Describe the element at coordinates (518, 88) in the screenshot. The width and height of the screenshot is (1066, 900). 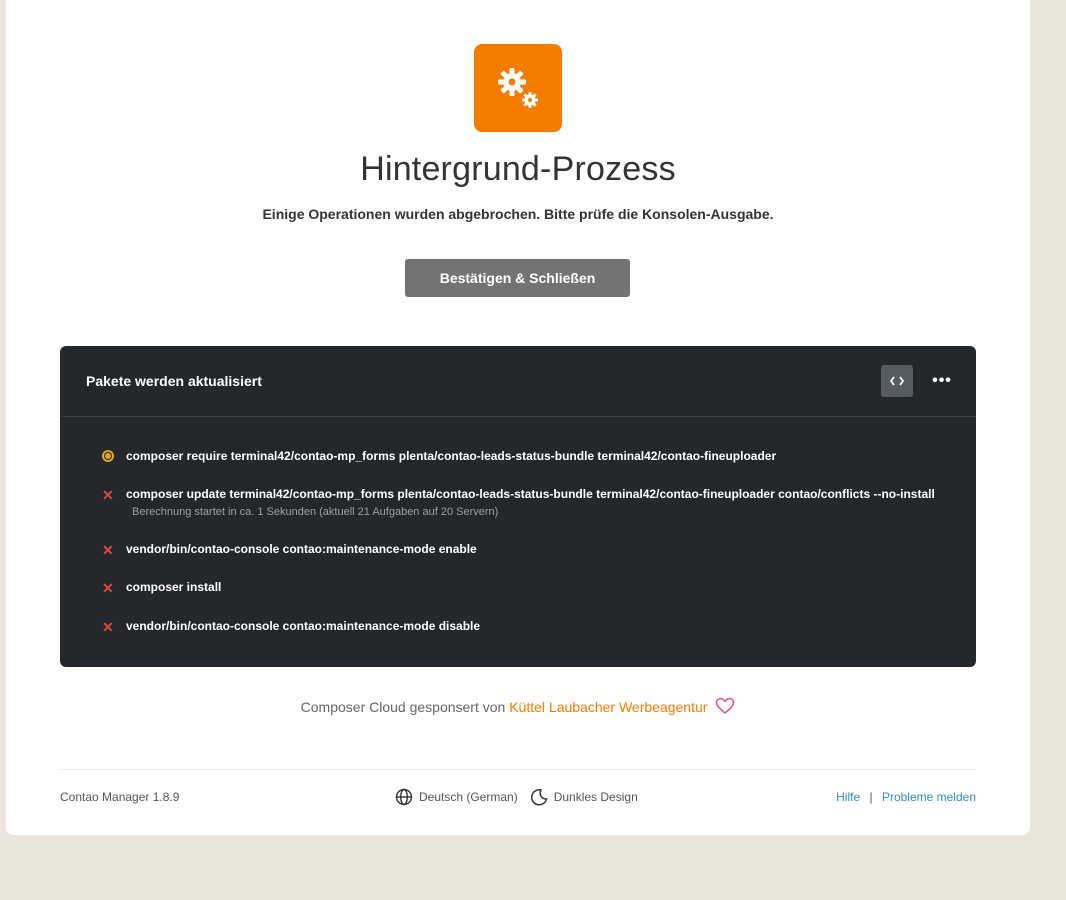
I see `gears-icon` at that location.